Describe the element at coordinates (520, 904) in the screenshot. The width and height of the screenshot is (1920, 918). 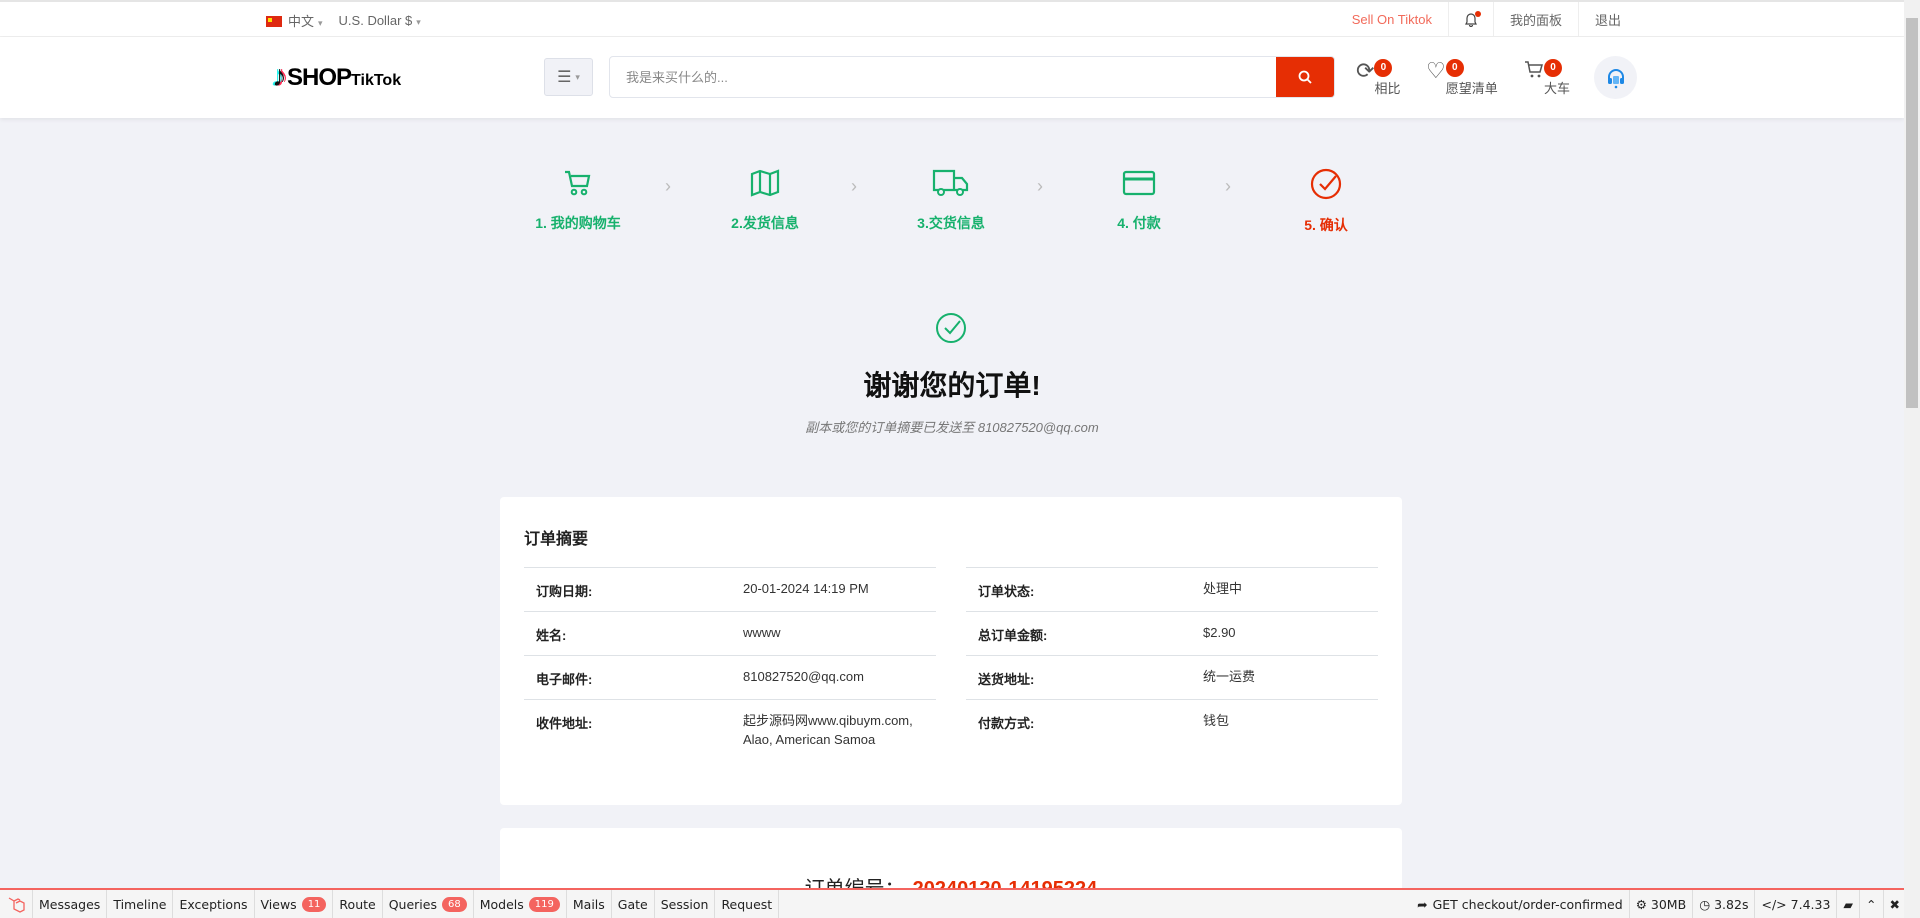
I see `debug-tab-models: Models 119` at that location.